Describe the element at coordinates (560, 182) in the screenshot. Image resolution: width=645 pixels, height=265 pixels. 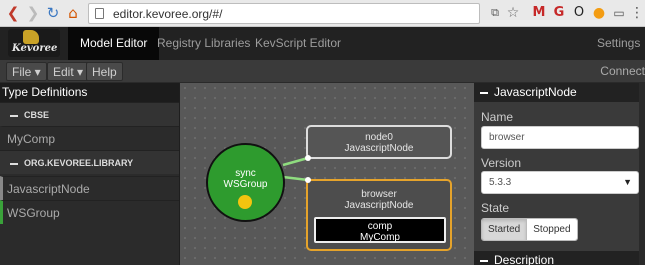
I see `version-select: 5.3.3 ▼` at that location.